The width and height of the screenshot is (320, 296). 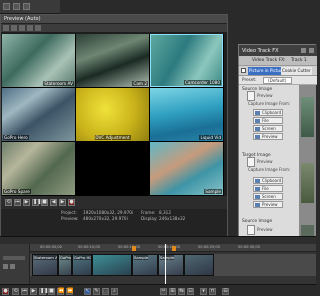 What do you see at coordinates (141, 257) in the screenshot?
I see `clip-label: Sample` at bounding box center [141, 257].